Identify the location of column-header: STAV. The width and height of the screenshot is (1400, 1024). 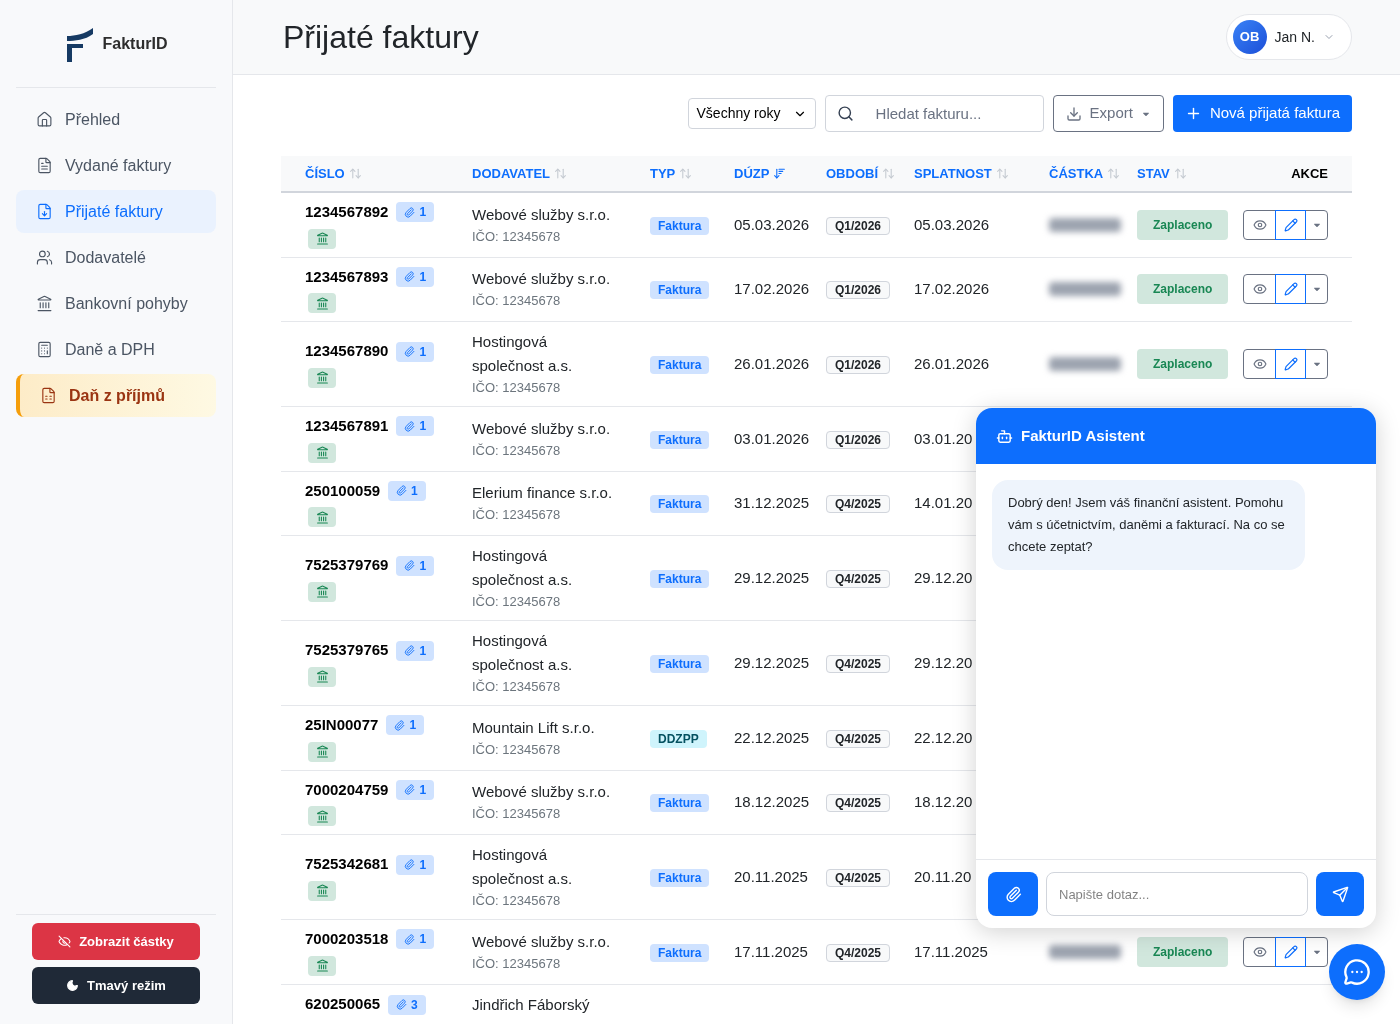
(1153, 173).